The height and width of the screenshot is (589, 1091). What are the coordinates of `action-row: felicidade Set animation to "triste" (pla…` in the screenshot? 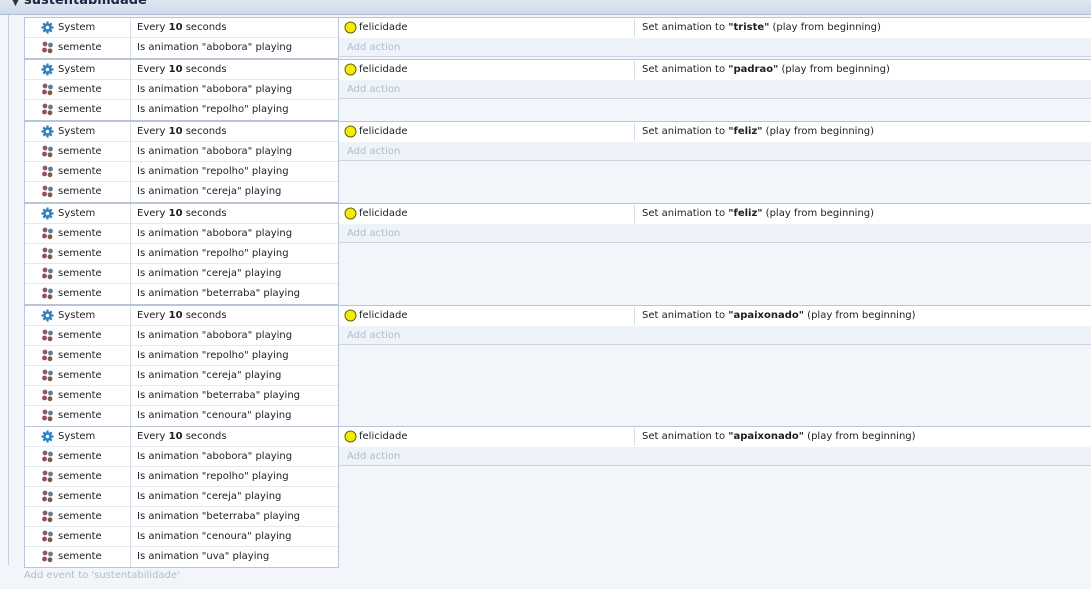 It's located at (715, 28).